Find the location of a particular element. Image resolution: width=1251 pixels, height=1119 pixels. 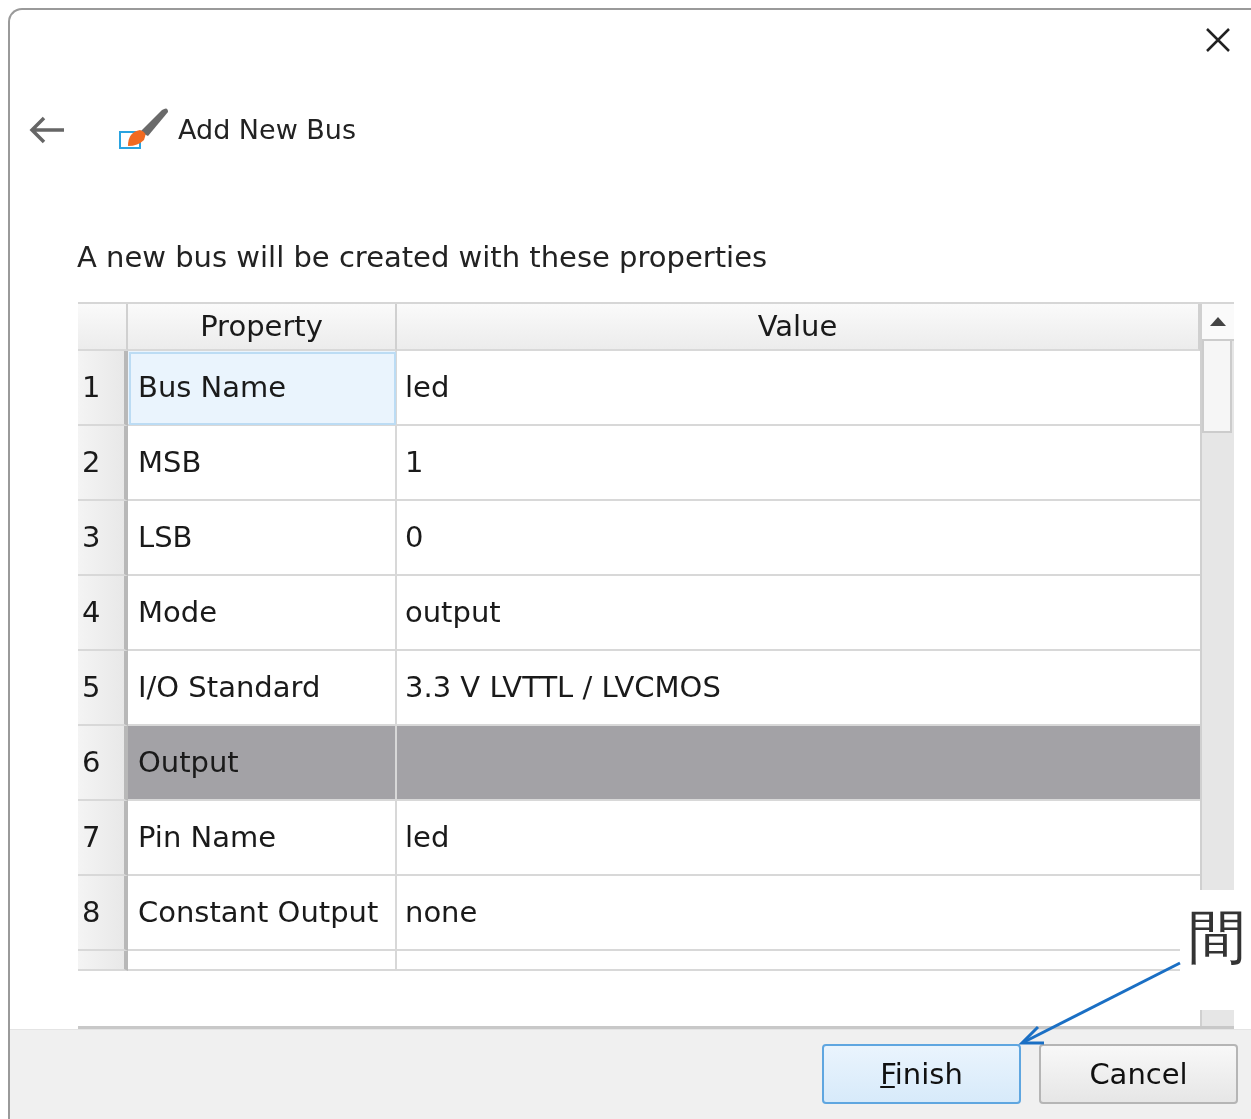

dialog-title: Add New Bus is located at coordinates (267, 129).